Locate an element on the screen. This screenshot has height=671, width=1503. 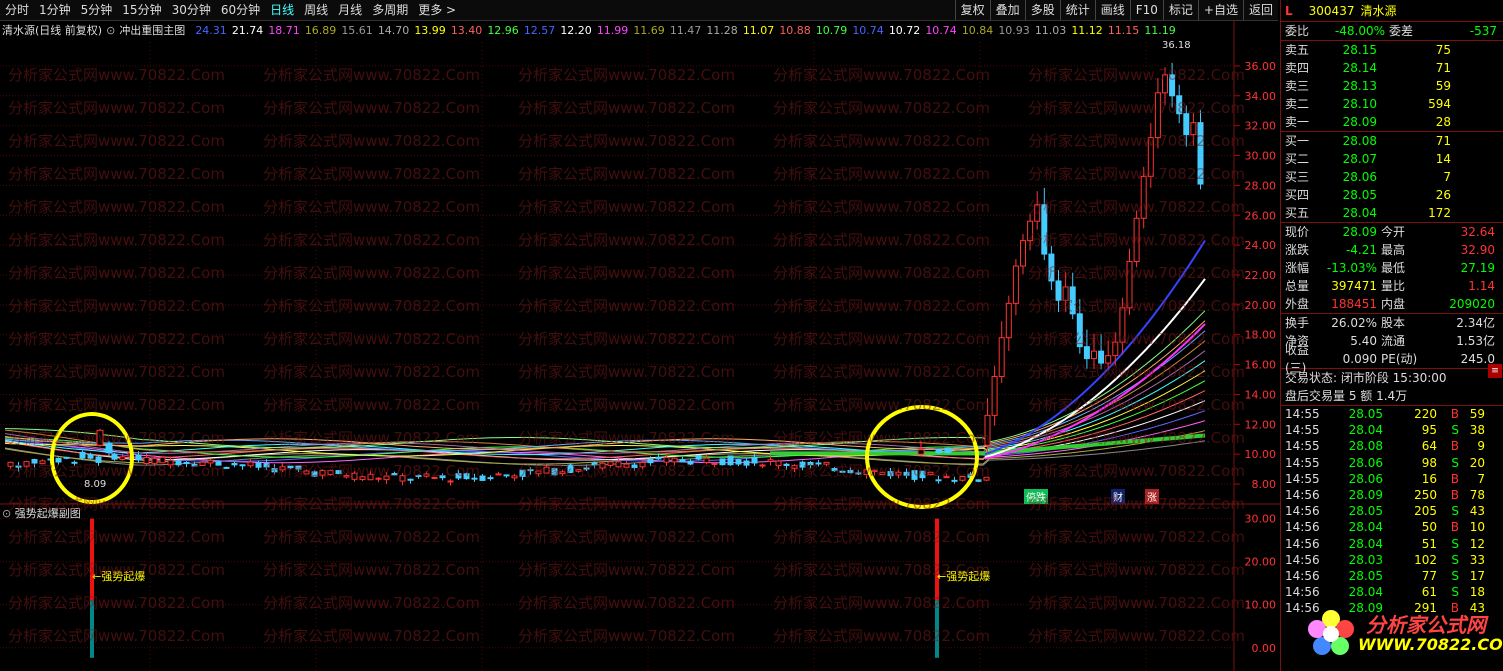
tool-button-2: 多股 is located at coordinates (1042, 10).